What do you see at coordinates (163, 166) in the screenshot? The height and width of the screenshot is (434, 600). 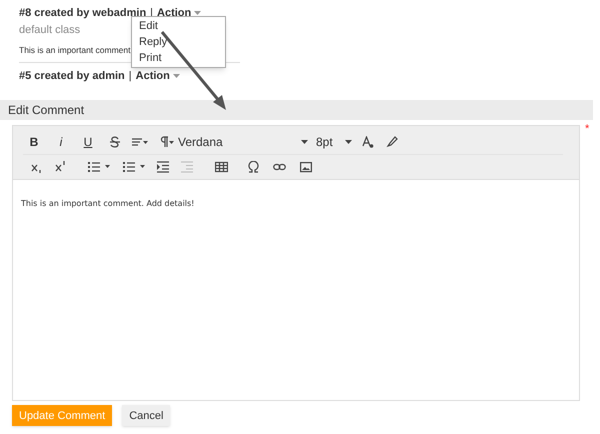 I see `indent-icon` at bounding box center [163, 166].